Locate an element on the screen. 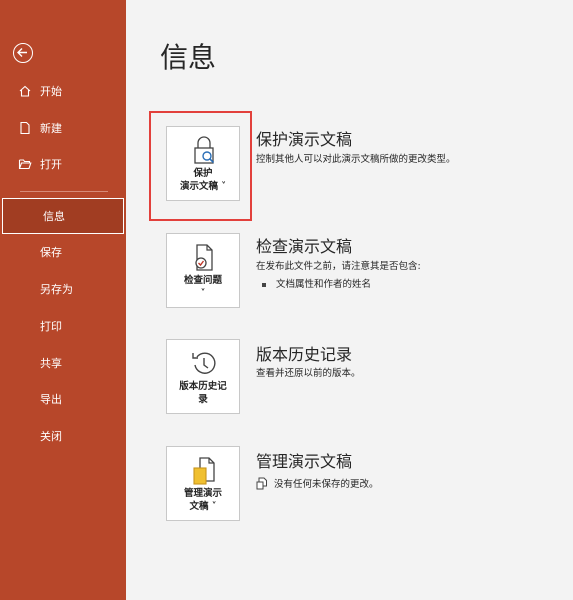  check-issues-button: 检查问题 ˅ is located at coordinates (203, 270).